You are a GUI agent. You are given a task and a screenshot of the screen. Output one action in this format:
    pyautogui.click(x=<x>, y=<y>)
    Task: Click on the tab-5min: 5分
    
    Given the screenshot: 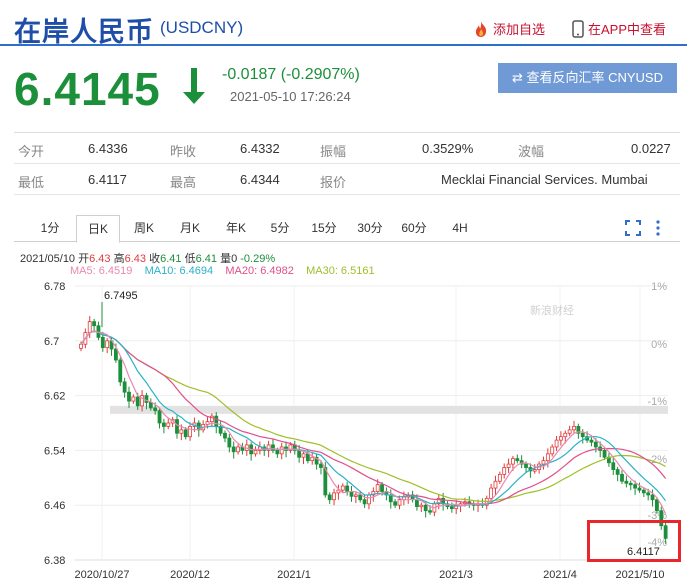 What is the action you would take?
    pyautogui.click(x=280, y=228)
    